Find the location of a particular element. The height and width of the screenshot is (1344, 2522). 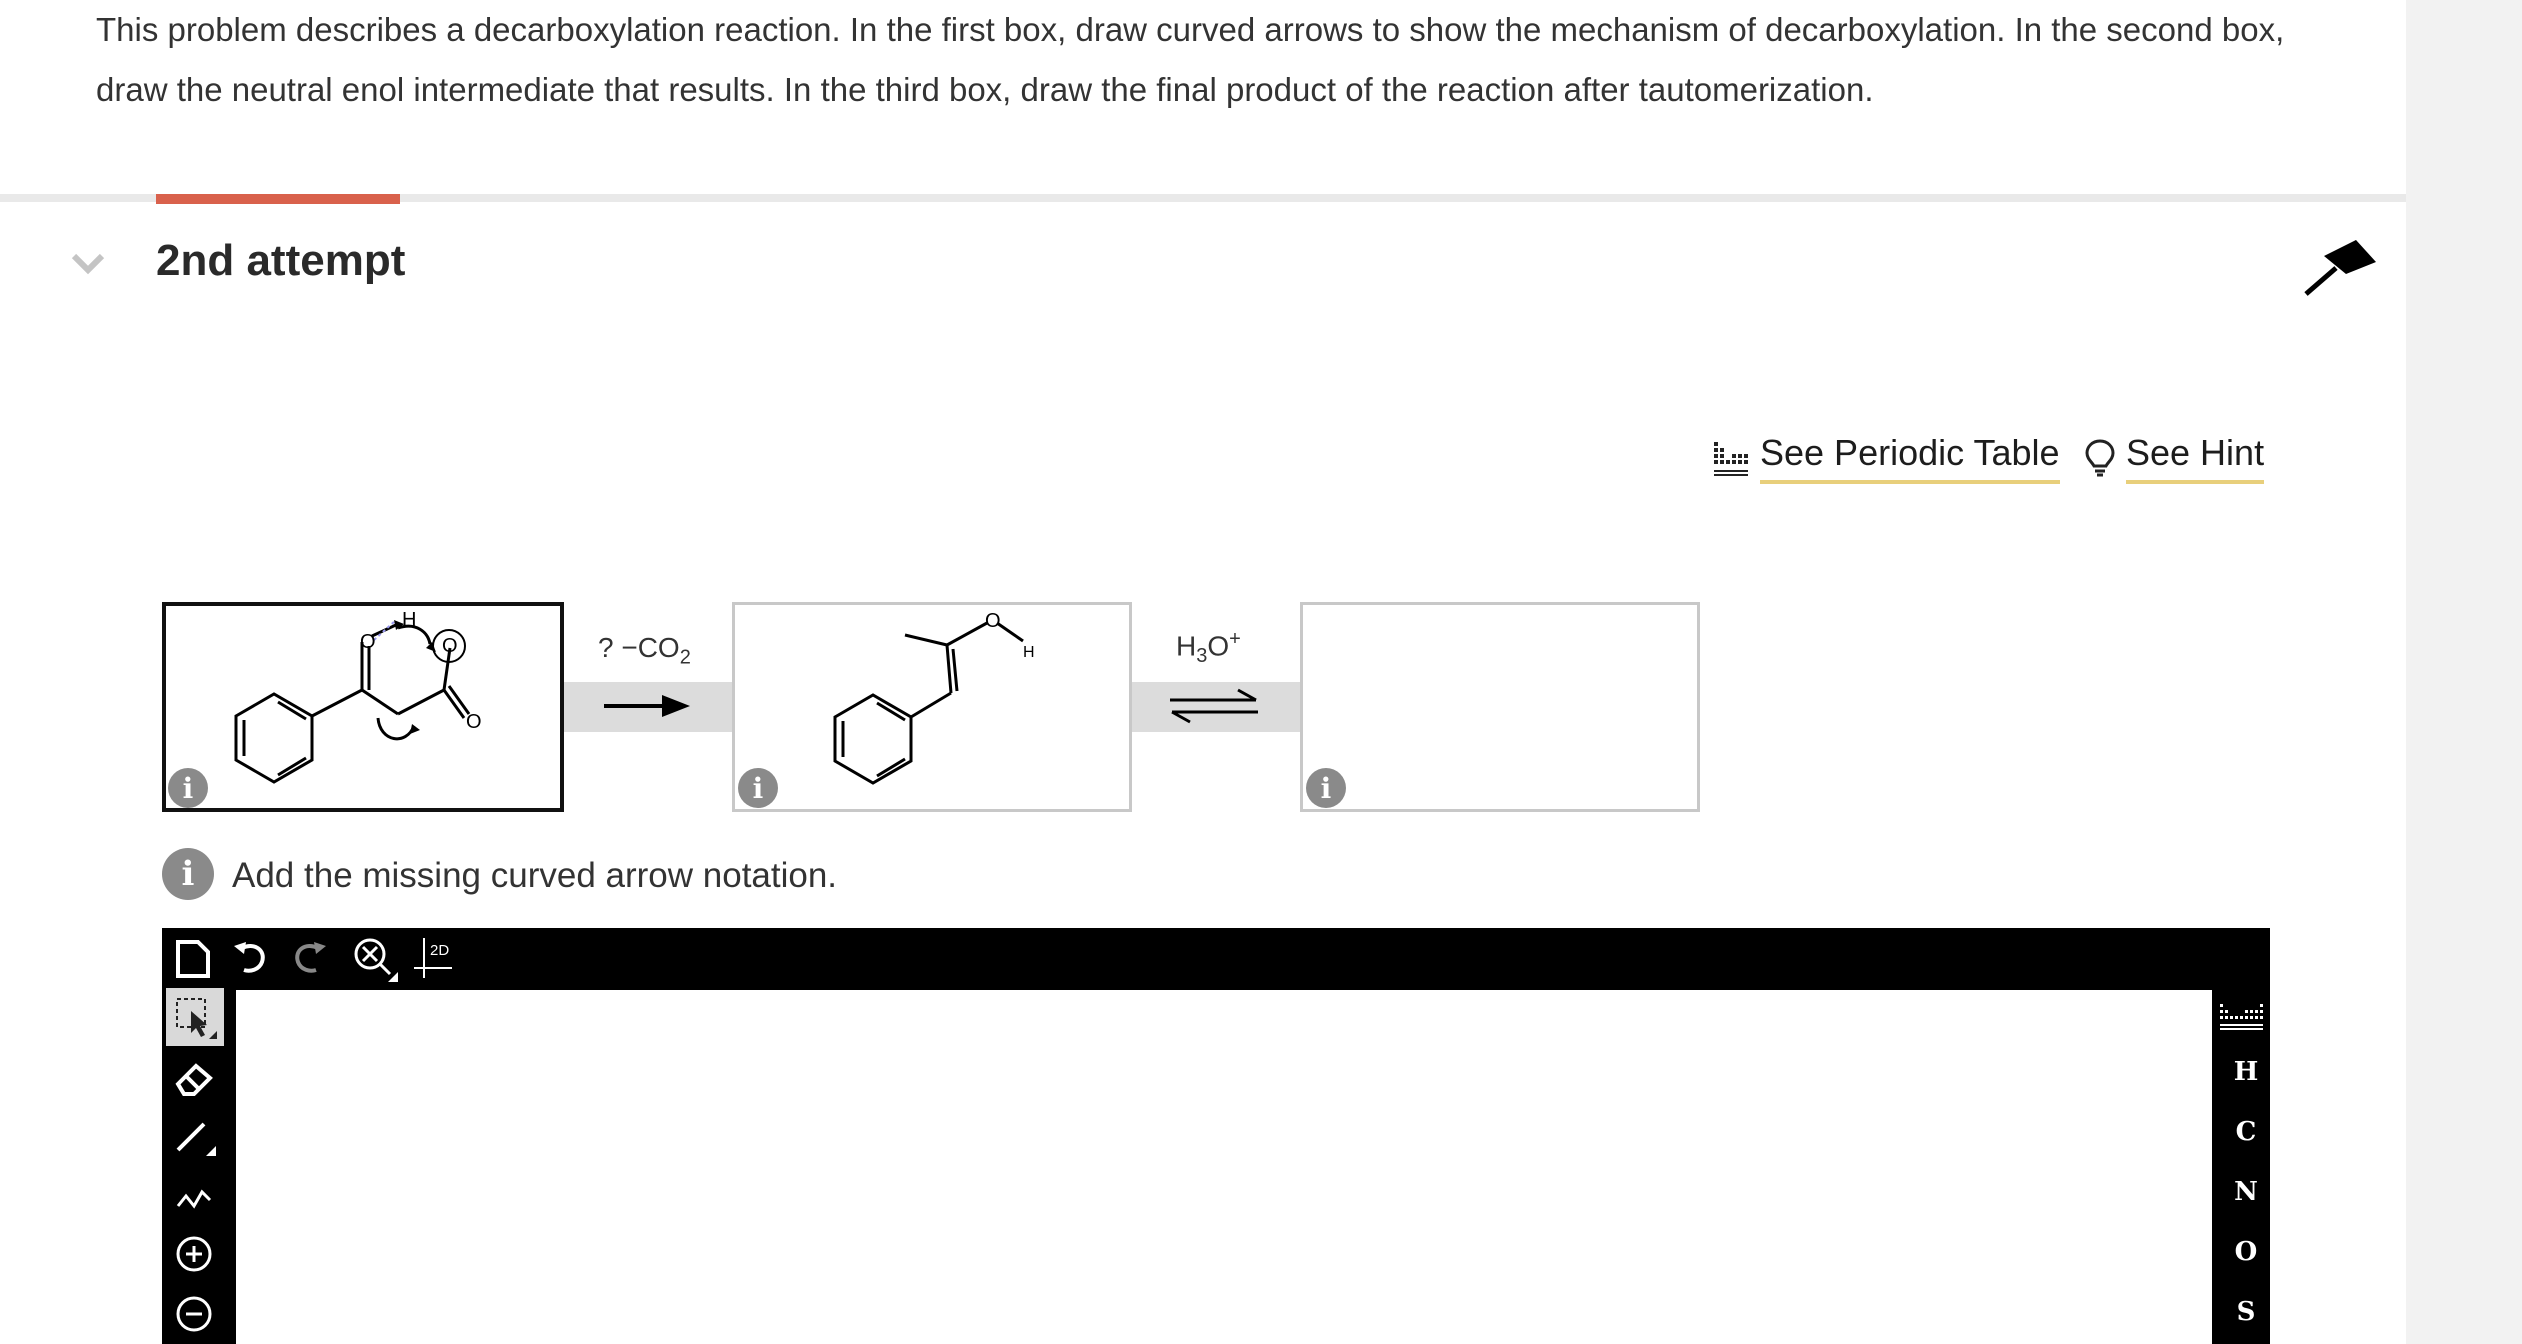

new-document-icon is located at coordinates (193, 959).